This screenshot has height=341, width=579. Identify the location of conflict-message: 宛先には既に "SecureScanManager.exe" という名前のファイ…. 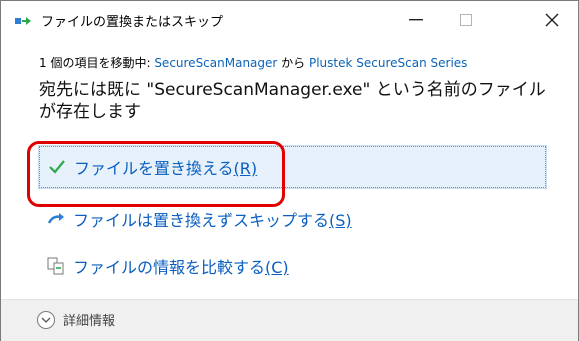
(292, 101).